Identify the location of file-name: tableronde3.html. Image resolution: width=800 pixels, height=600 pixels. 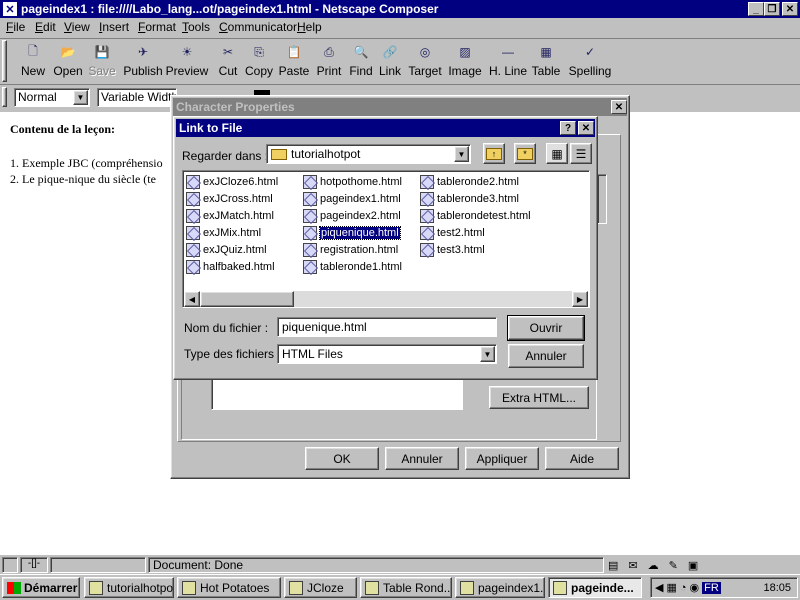
(478, 199).